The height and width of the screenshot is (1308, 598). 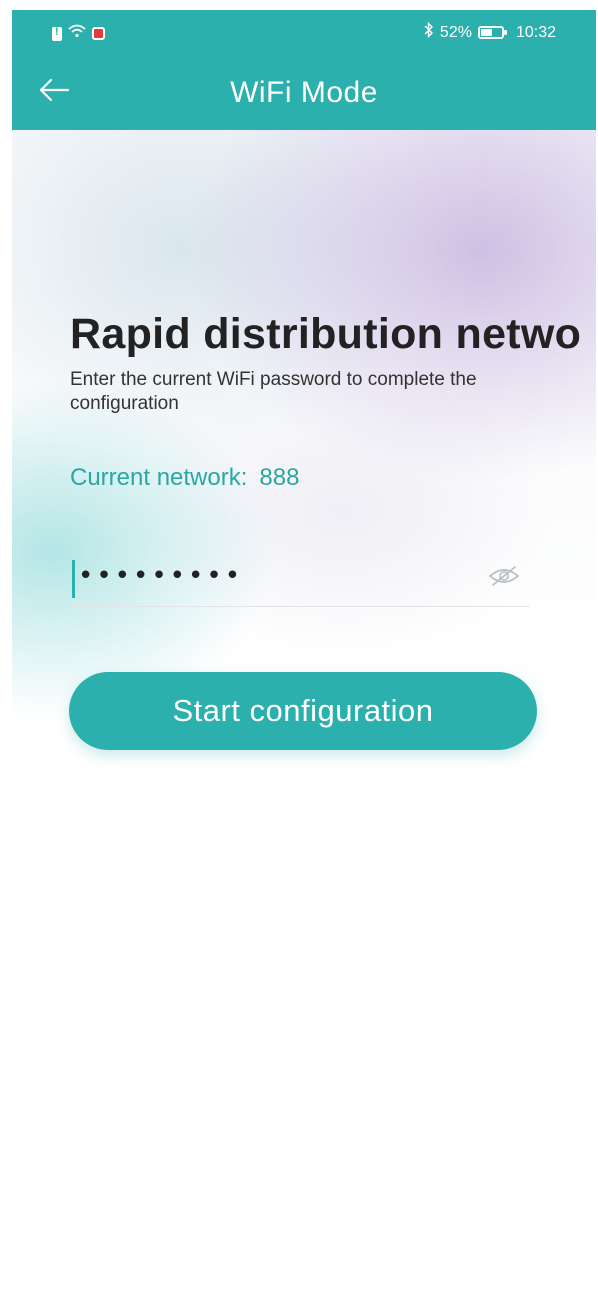 I want to click on start-configuration-button: Start configuration, so click(x=303, y=711).